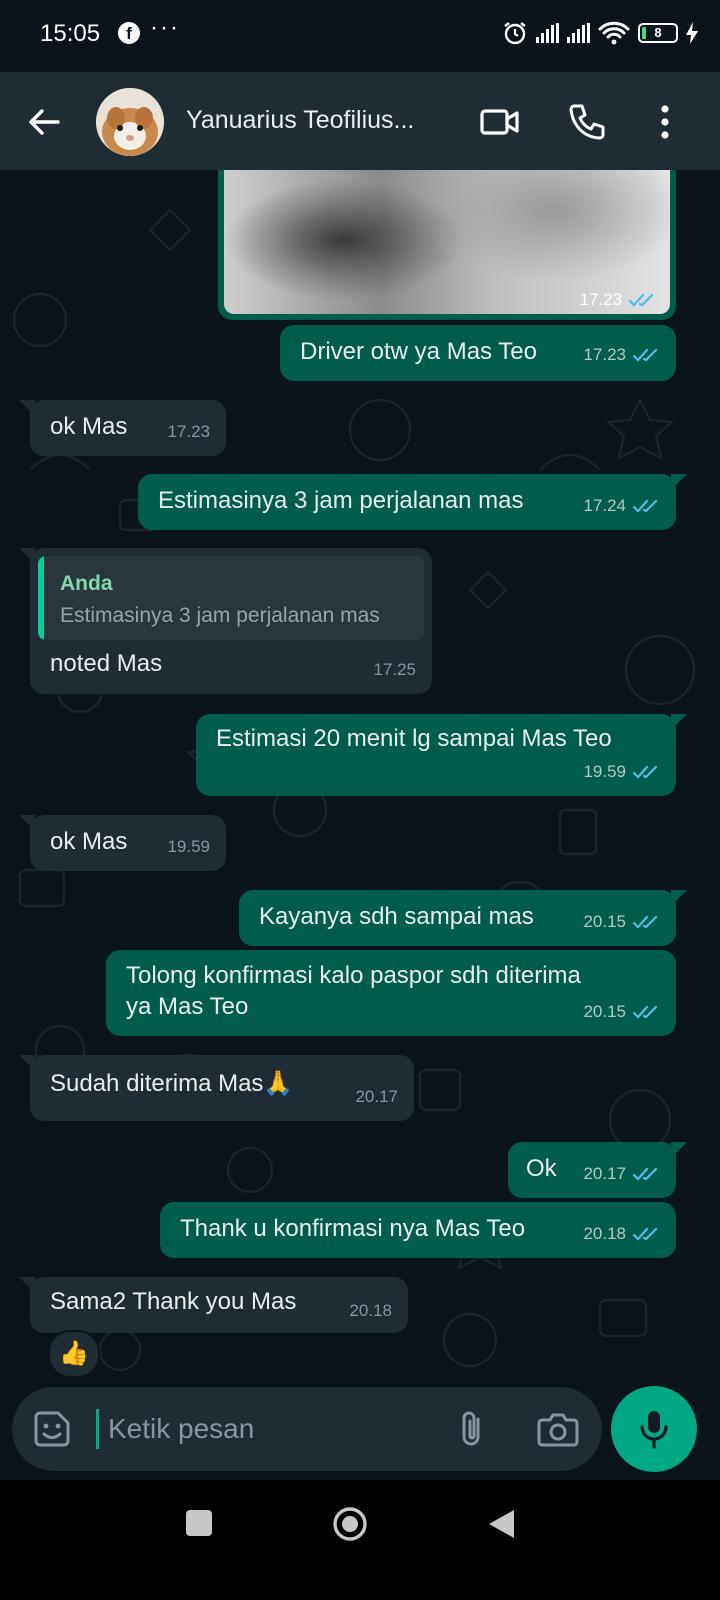 Image resolution: width=720 pixels, height=1600 pixels. What do you see at coordinates (130, 122) in the screenshot?
I see `avatar` at bounding box center [130, 122].